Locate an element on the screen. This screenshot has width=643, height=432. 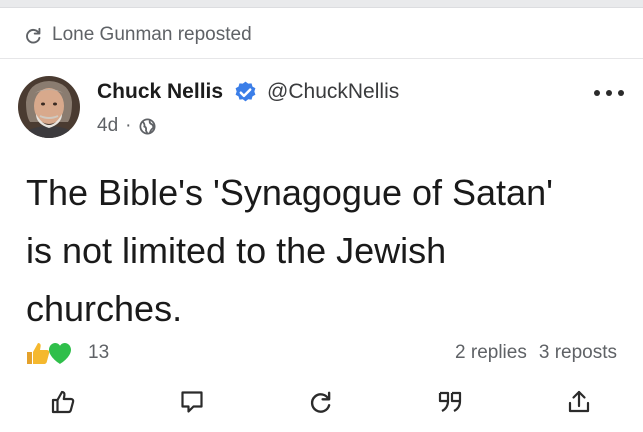
post-meta: 4d · is located at coordinates (127, 126).